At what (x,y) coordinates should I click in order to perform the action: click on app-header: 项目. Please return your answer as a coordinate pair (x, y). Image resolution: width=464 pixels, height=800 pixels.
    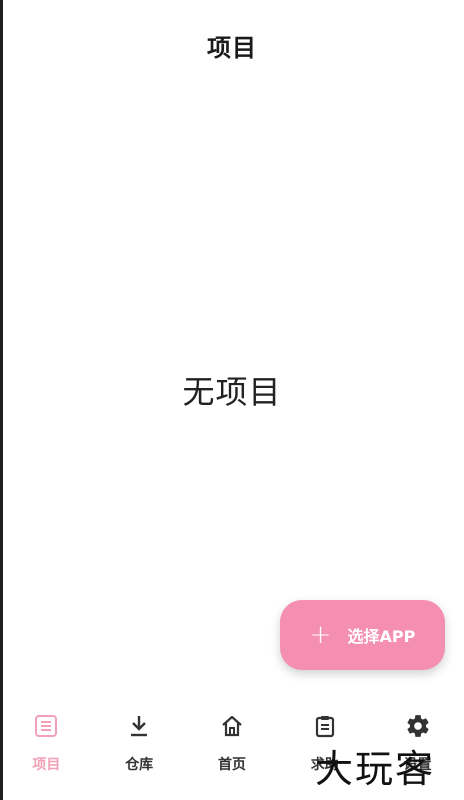
    Looking at the image, I should click on (232, 45).